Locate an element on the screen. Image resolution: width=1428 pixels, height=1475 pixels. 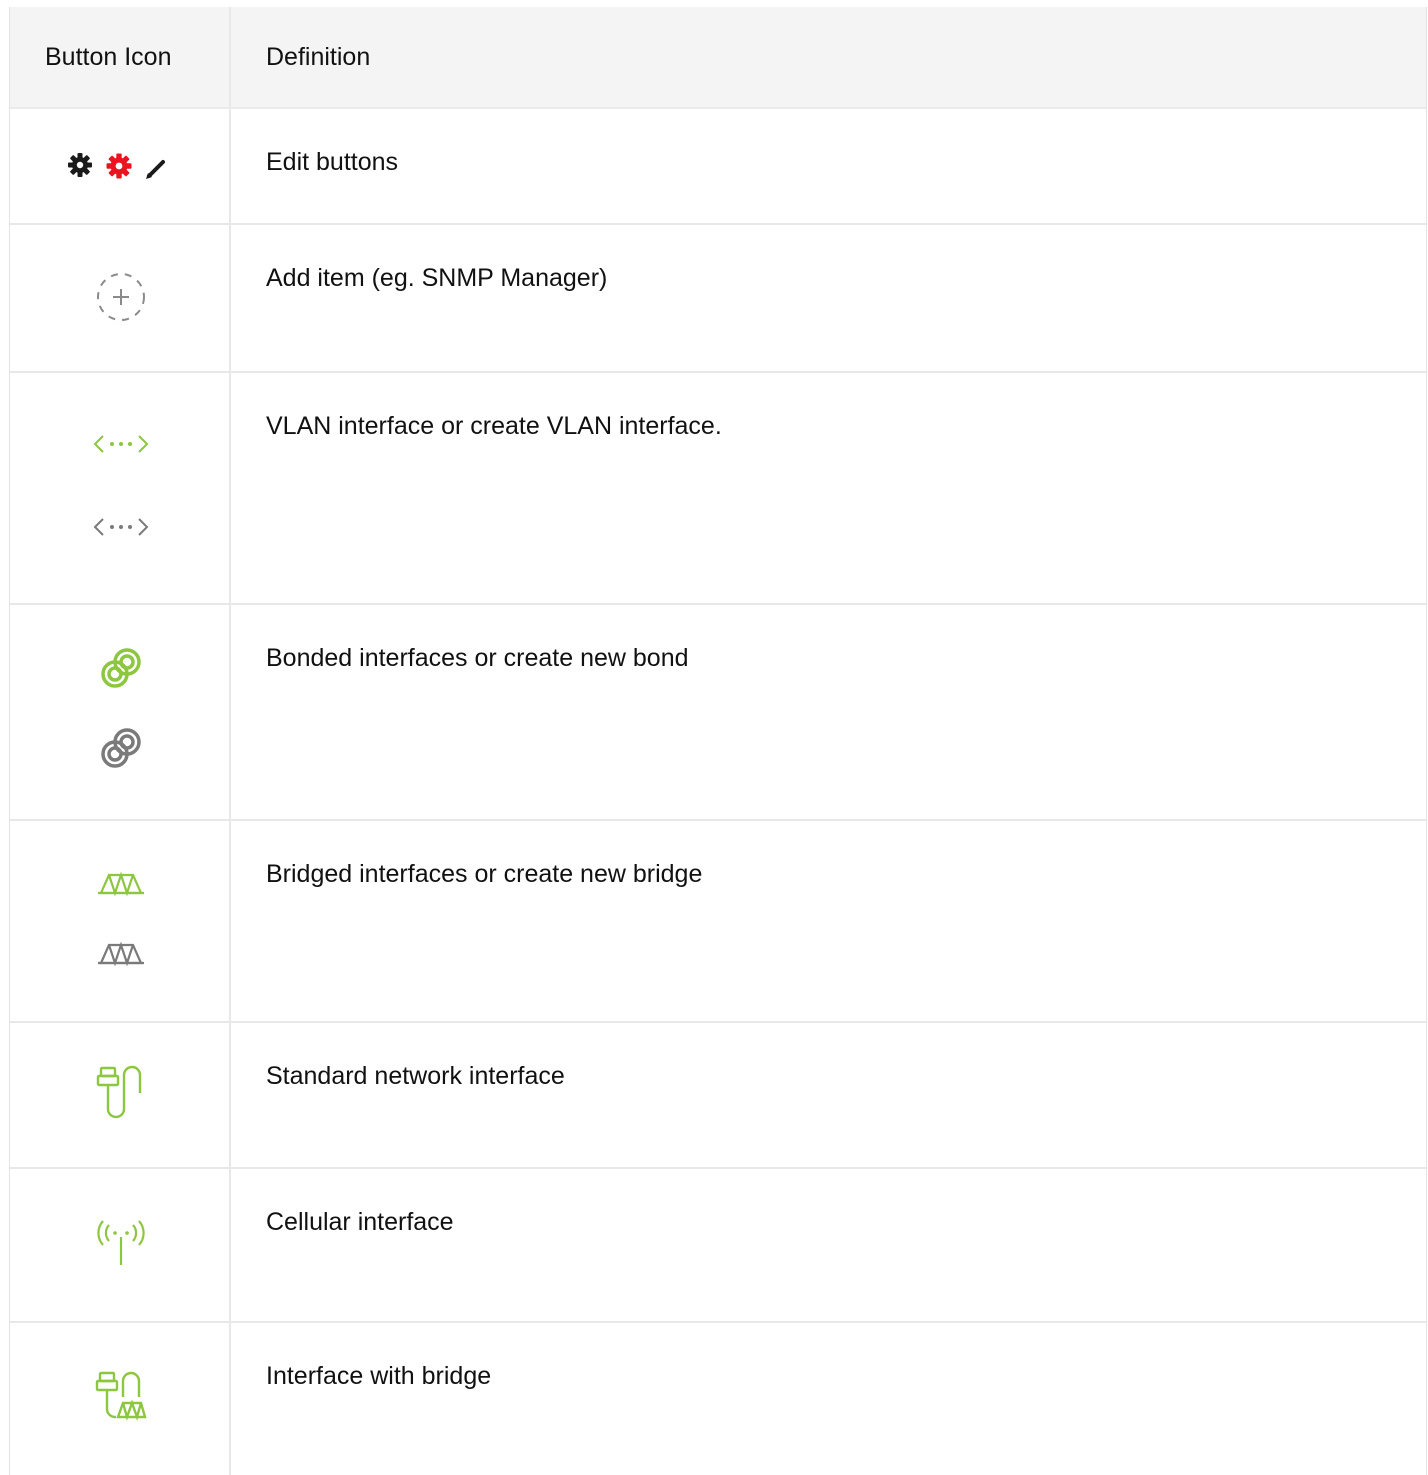
row-definition: Cellular interface is located at coordinates (360, 1222).